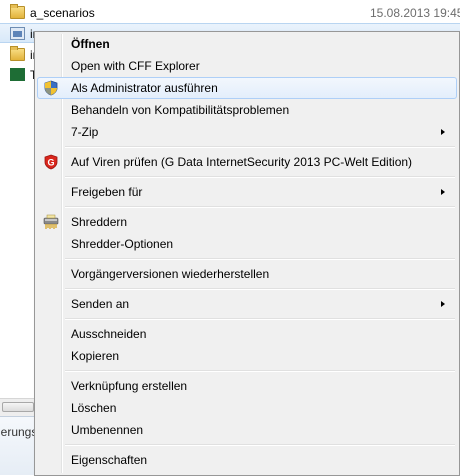 This screenshot has height=476, width=460. Describe the element at coordinates (100, 304) in the screenshot. I see `menu-item-label: Senden an` at that location.